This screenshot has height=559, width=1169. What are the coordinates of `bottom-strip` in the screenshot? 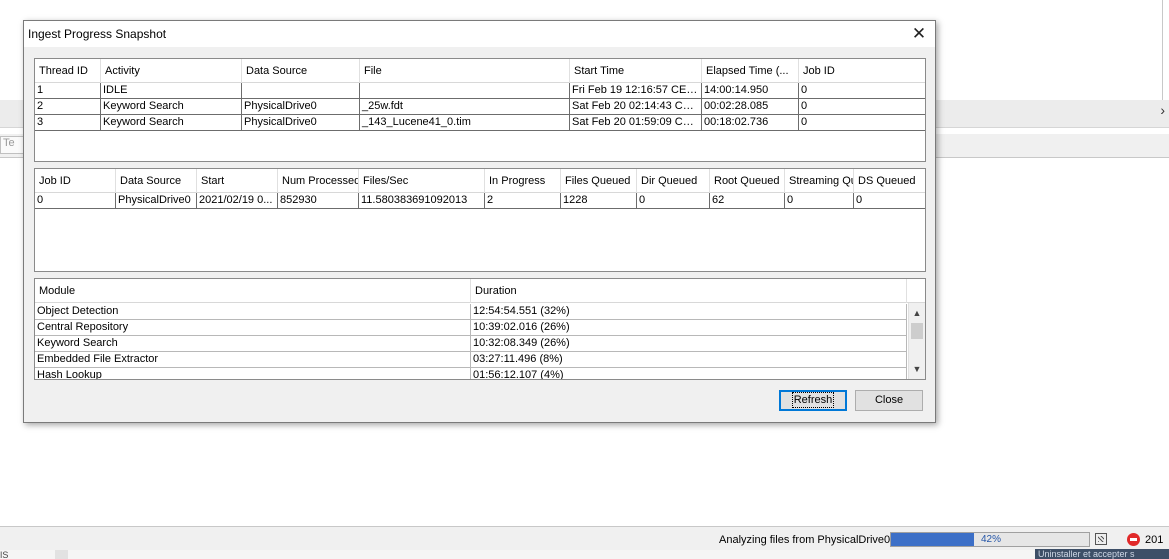 It's located at (584, 554).